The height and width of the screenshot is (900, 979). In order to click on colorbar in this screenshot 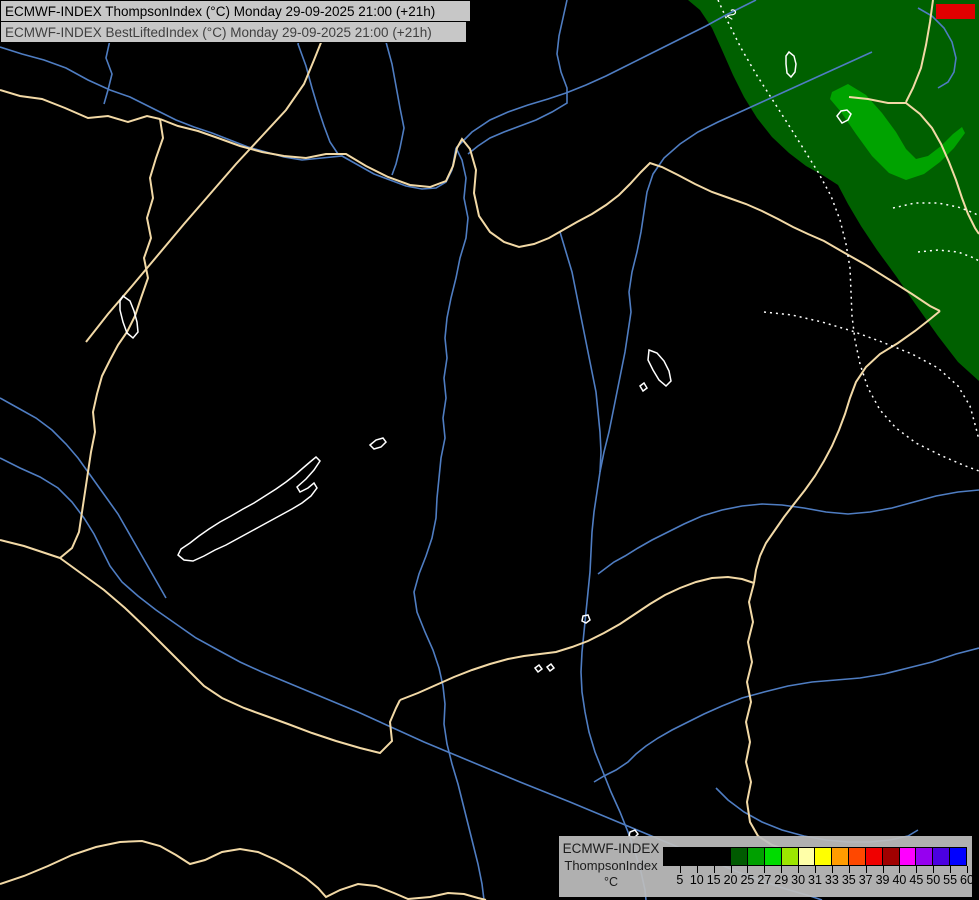, I will do `click(815, 856)`.